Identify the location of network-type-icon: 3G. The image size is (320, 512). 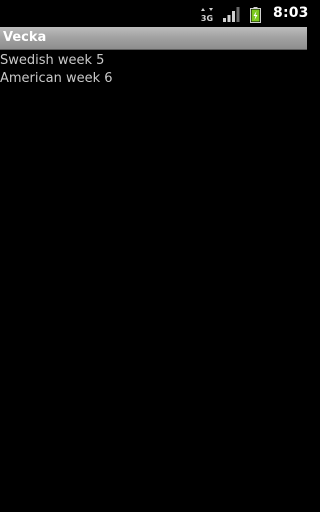
(207, 15).